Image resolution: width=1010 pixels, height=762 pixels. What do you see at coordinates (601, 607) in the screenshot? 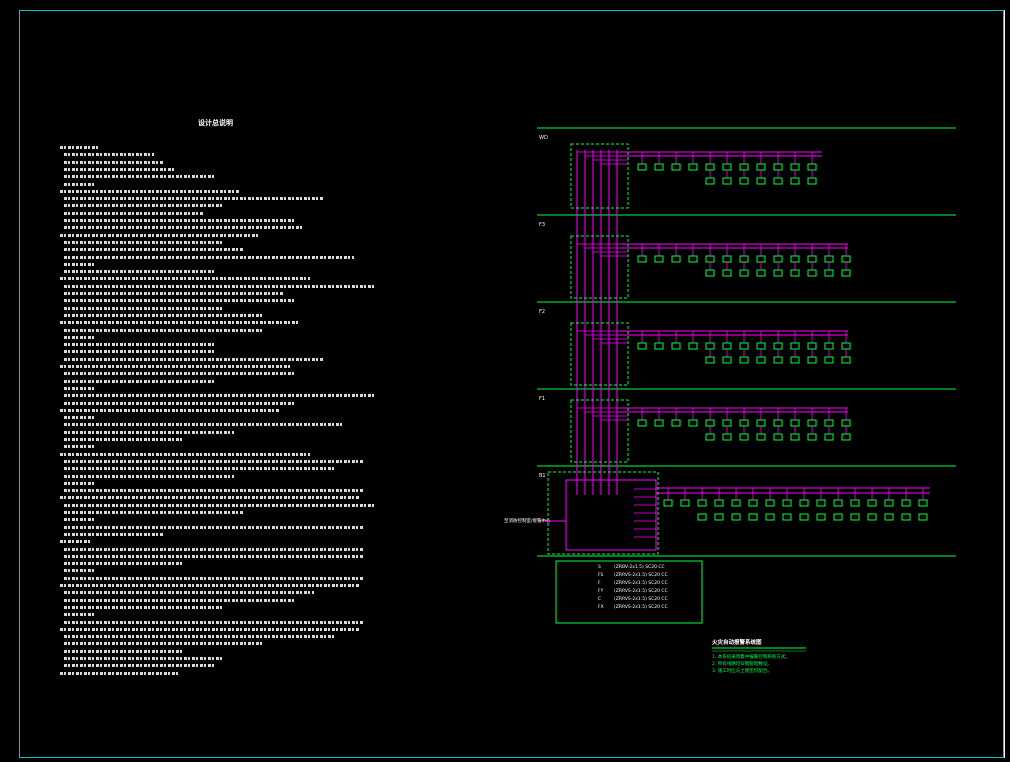
I see `legend-code: FX` at bounding box center [601, 607].